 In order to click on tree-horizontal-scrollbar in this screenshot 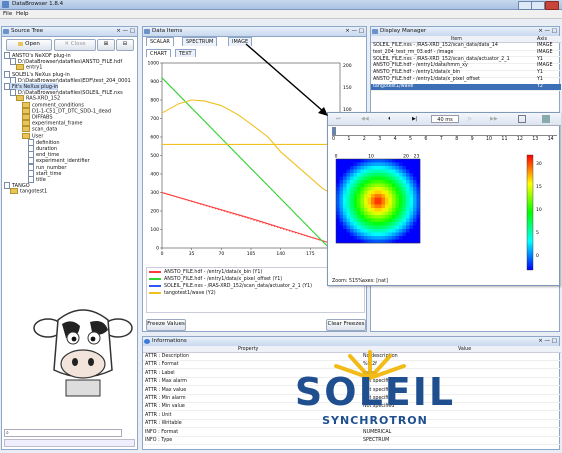, I will do `click(69, 443)`.